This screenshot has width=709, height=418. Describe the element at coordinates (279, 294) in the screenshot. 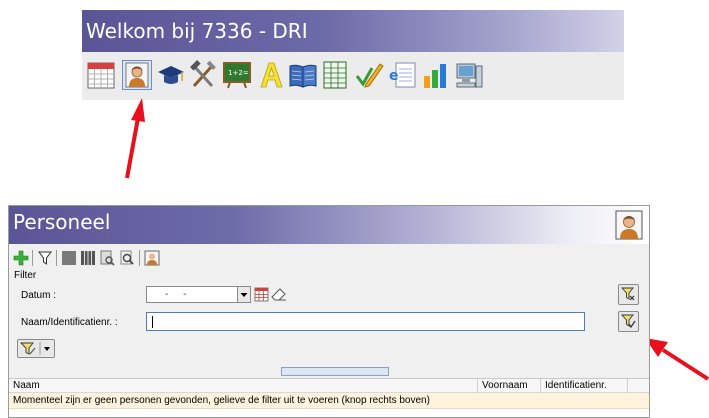

I see `eraser-icon` at that location.